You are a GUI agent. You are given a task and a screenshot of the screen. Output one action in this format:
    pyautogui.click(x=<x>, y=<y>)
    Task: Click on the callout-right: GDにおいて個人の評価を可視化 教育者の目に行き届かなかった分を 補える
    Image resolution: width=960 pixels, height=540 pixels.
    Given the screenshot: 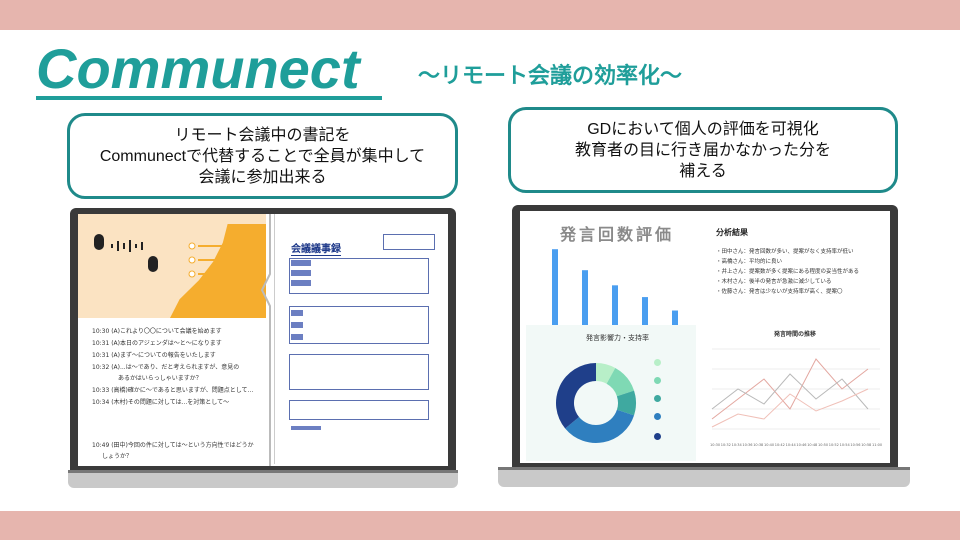 What is the action you would take?
    pyautogui.click(x=703, y=150)
    